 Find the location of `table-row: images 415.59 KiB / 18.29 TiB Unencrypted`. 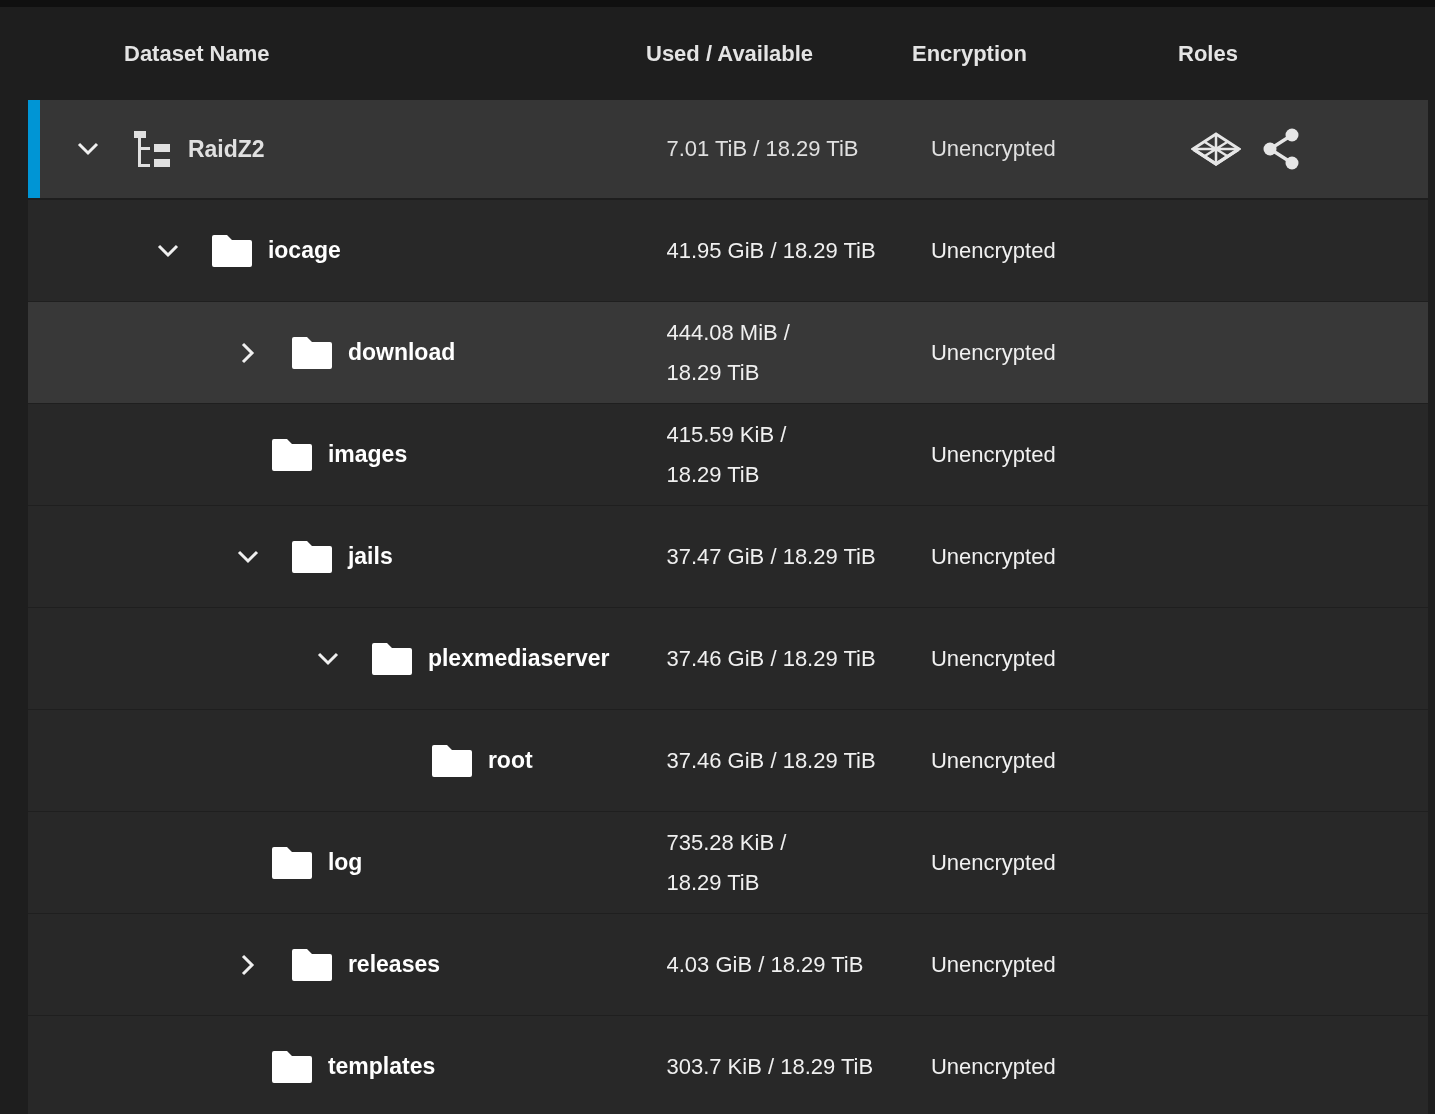

table-row: images 415.59 KiB / 18.29 TiB Unencrypted is located at coordinates (728, 455).